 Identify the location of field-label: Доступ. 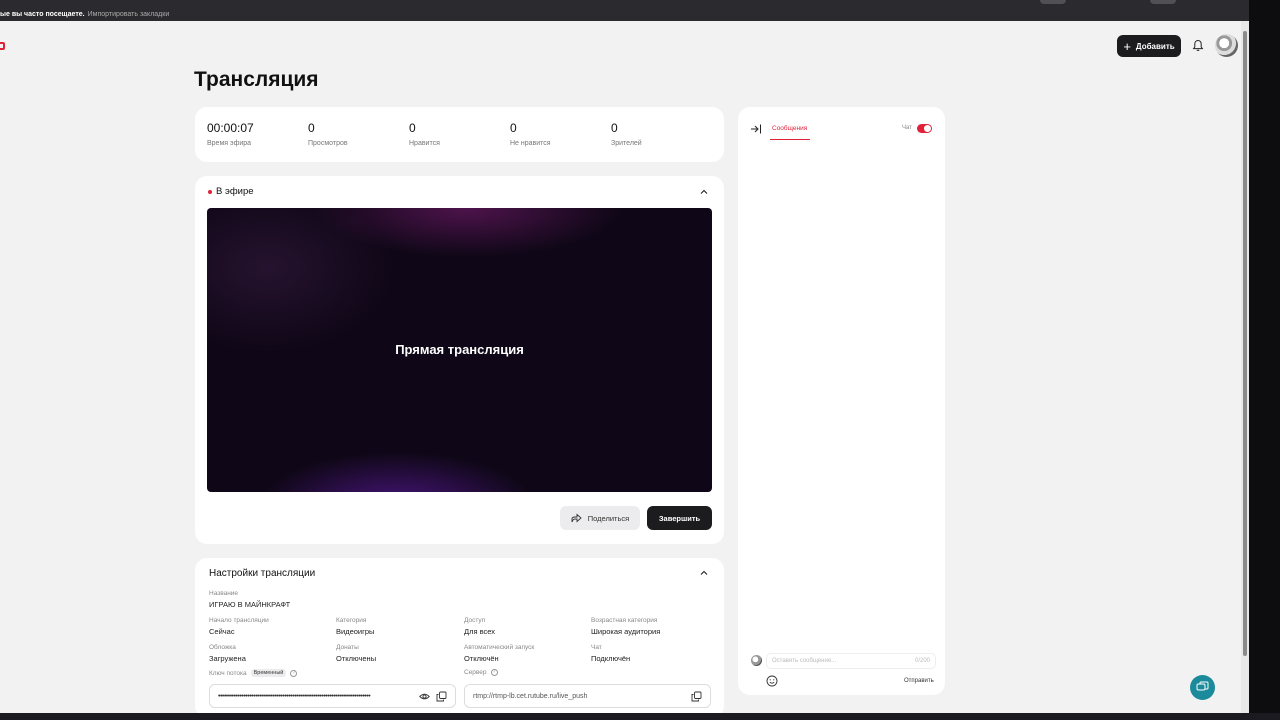
(475, 620).